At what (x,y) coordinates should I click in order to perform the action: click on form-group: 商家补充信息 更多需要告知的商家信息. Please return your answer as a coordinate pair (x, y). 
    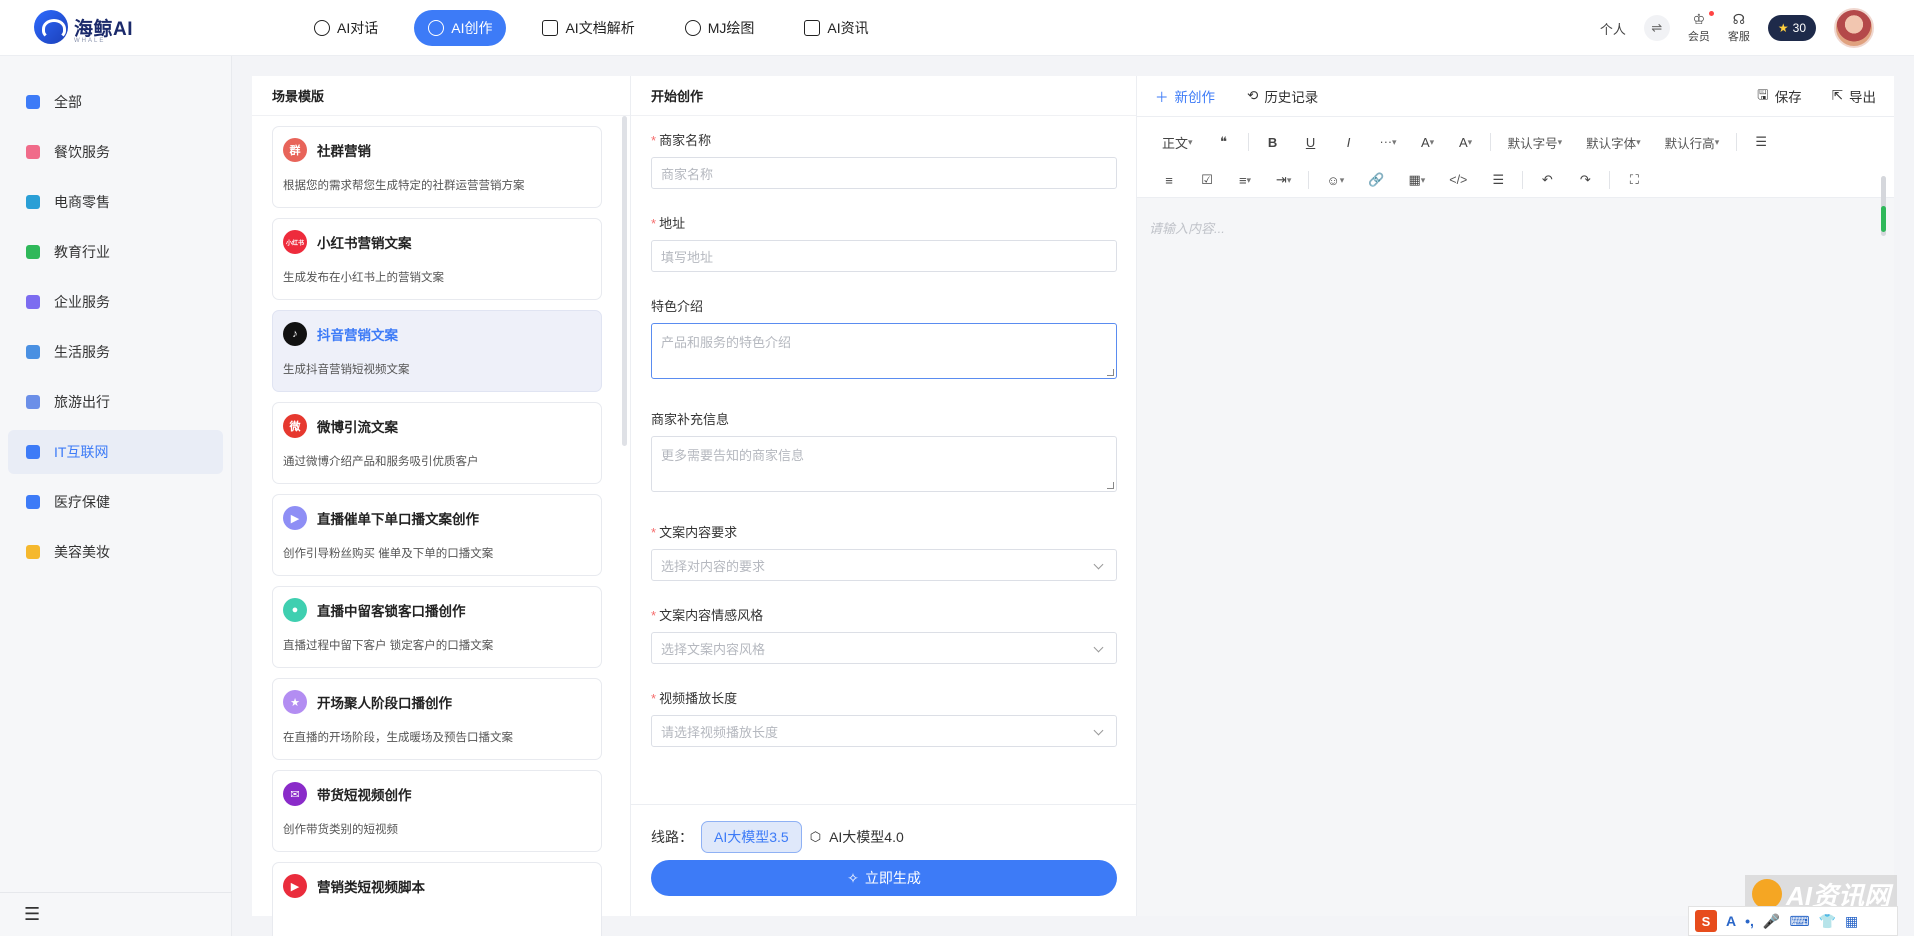
    Looking at the image, I should click on (884, 450).